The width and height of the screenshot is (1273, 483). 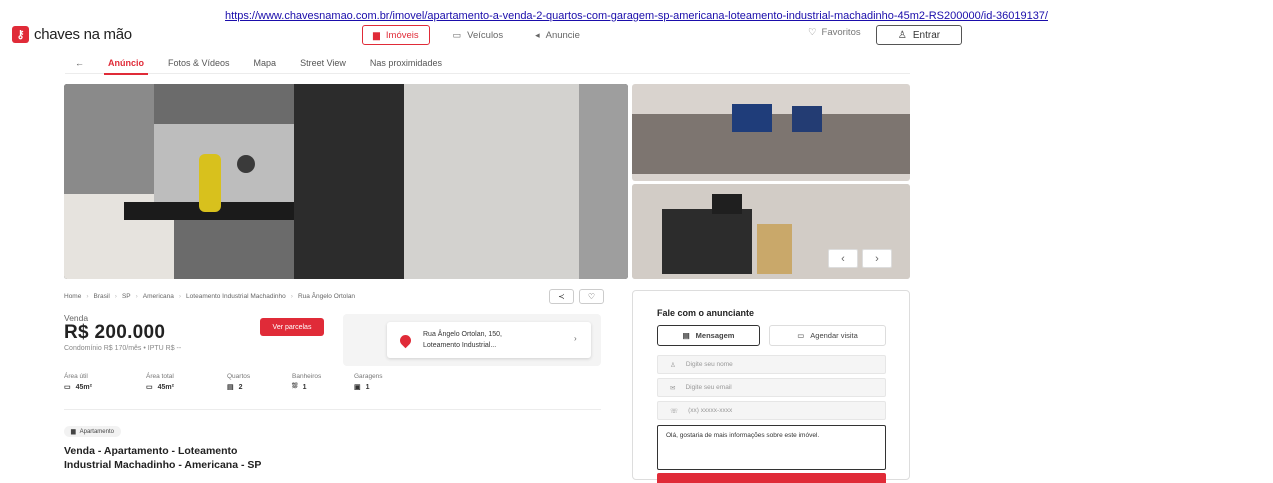 I want to click on ver-parcelas-button: Ver parcelas, so click(x=292, y=327).